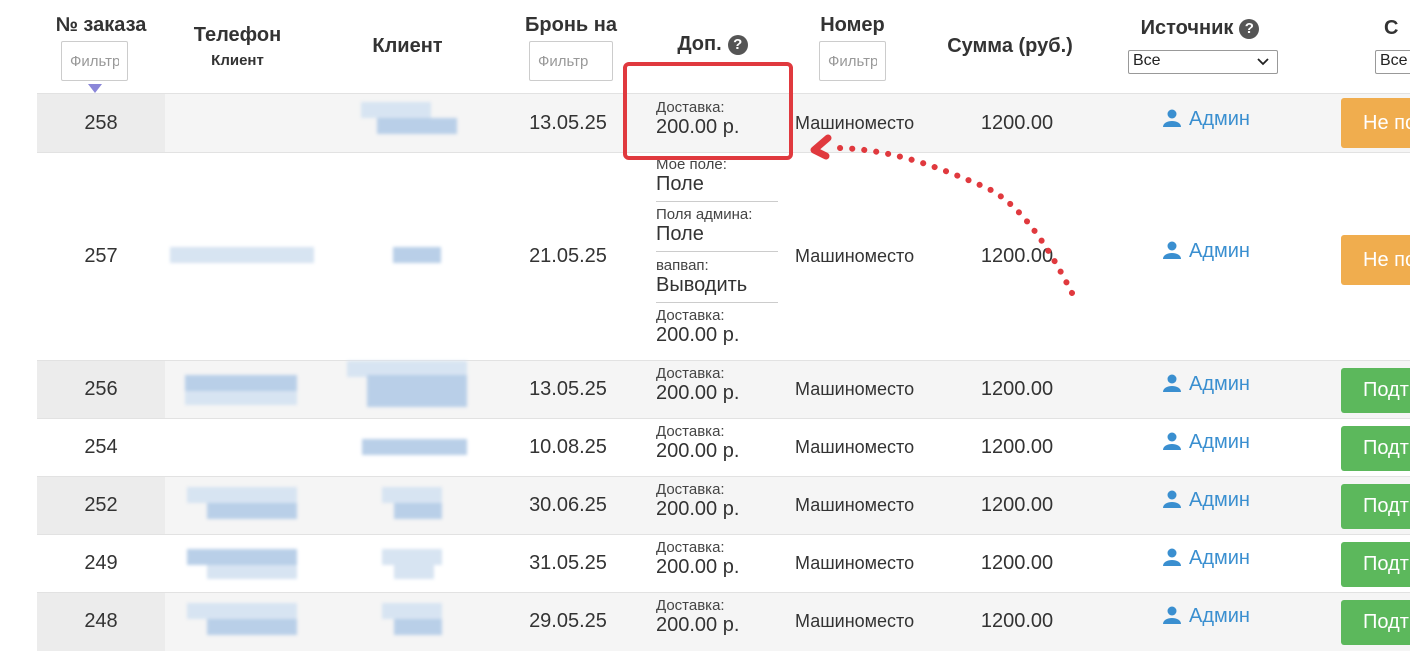  What do you see at coordinates (1187, 28) in the screenshot?
I see `header-source-label: Источник` at bounding box center [1187, 28].